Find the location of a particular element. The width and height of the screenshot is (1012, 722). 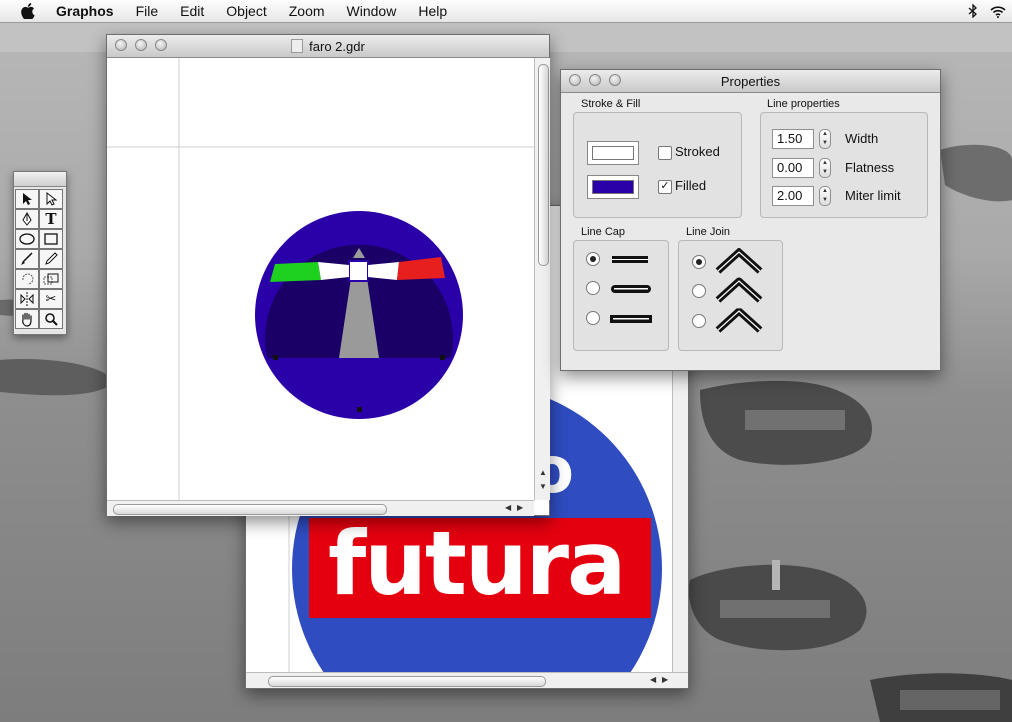

stroke-fill-label: Stroke & Fill is located at coordinates (611, 104).